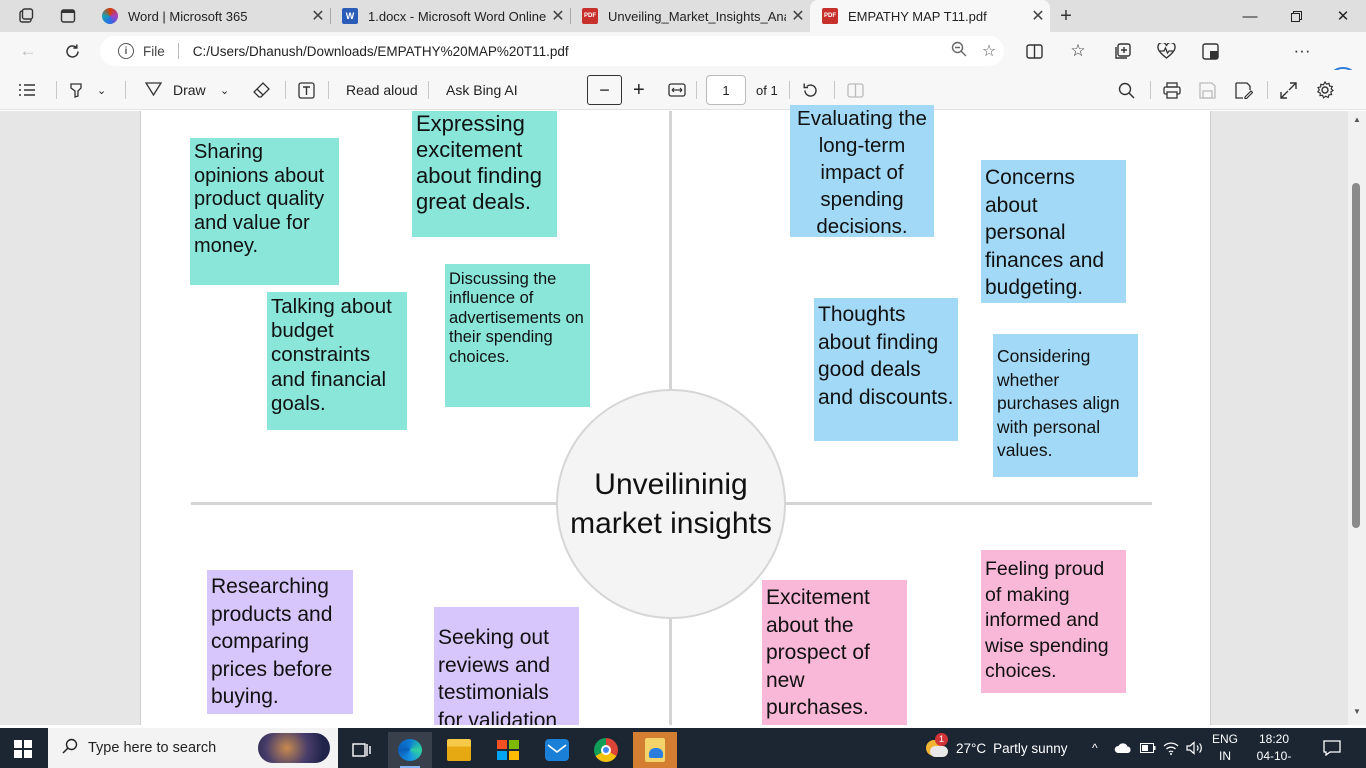 The width and height of the screenshot is (1366, 768). Describe the element at coordinates (917, 16) in the screenshot. I see `tab-title: EMPATHY MAP T11.pdf` at that location.